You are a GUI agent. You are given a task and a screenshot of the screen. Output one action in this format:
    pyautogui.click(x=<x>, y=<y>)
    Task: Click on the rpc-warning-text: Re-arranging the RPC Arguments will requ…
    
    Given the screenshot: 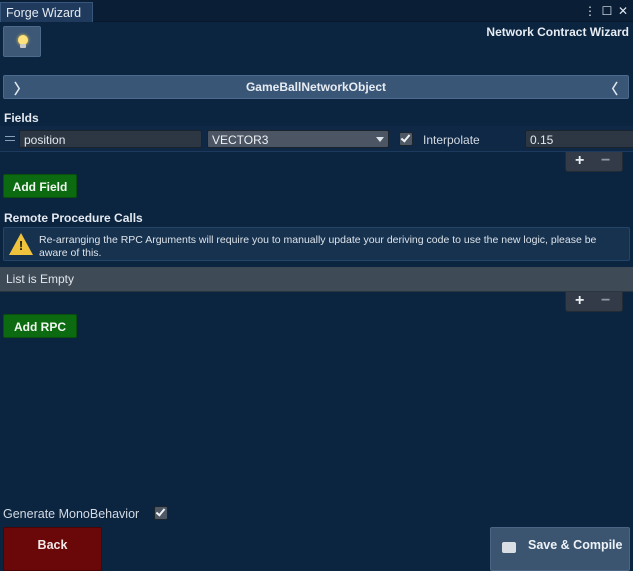 What is the action you would take?
    pyautogui.click(x=318, y=246)
    